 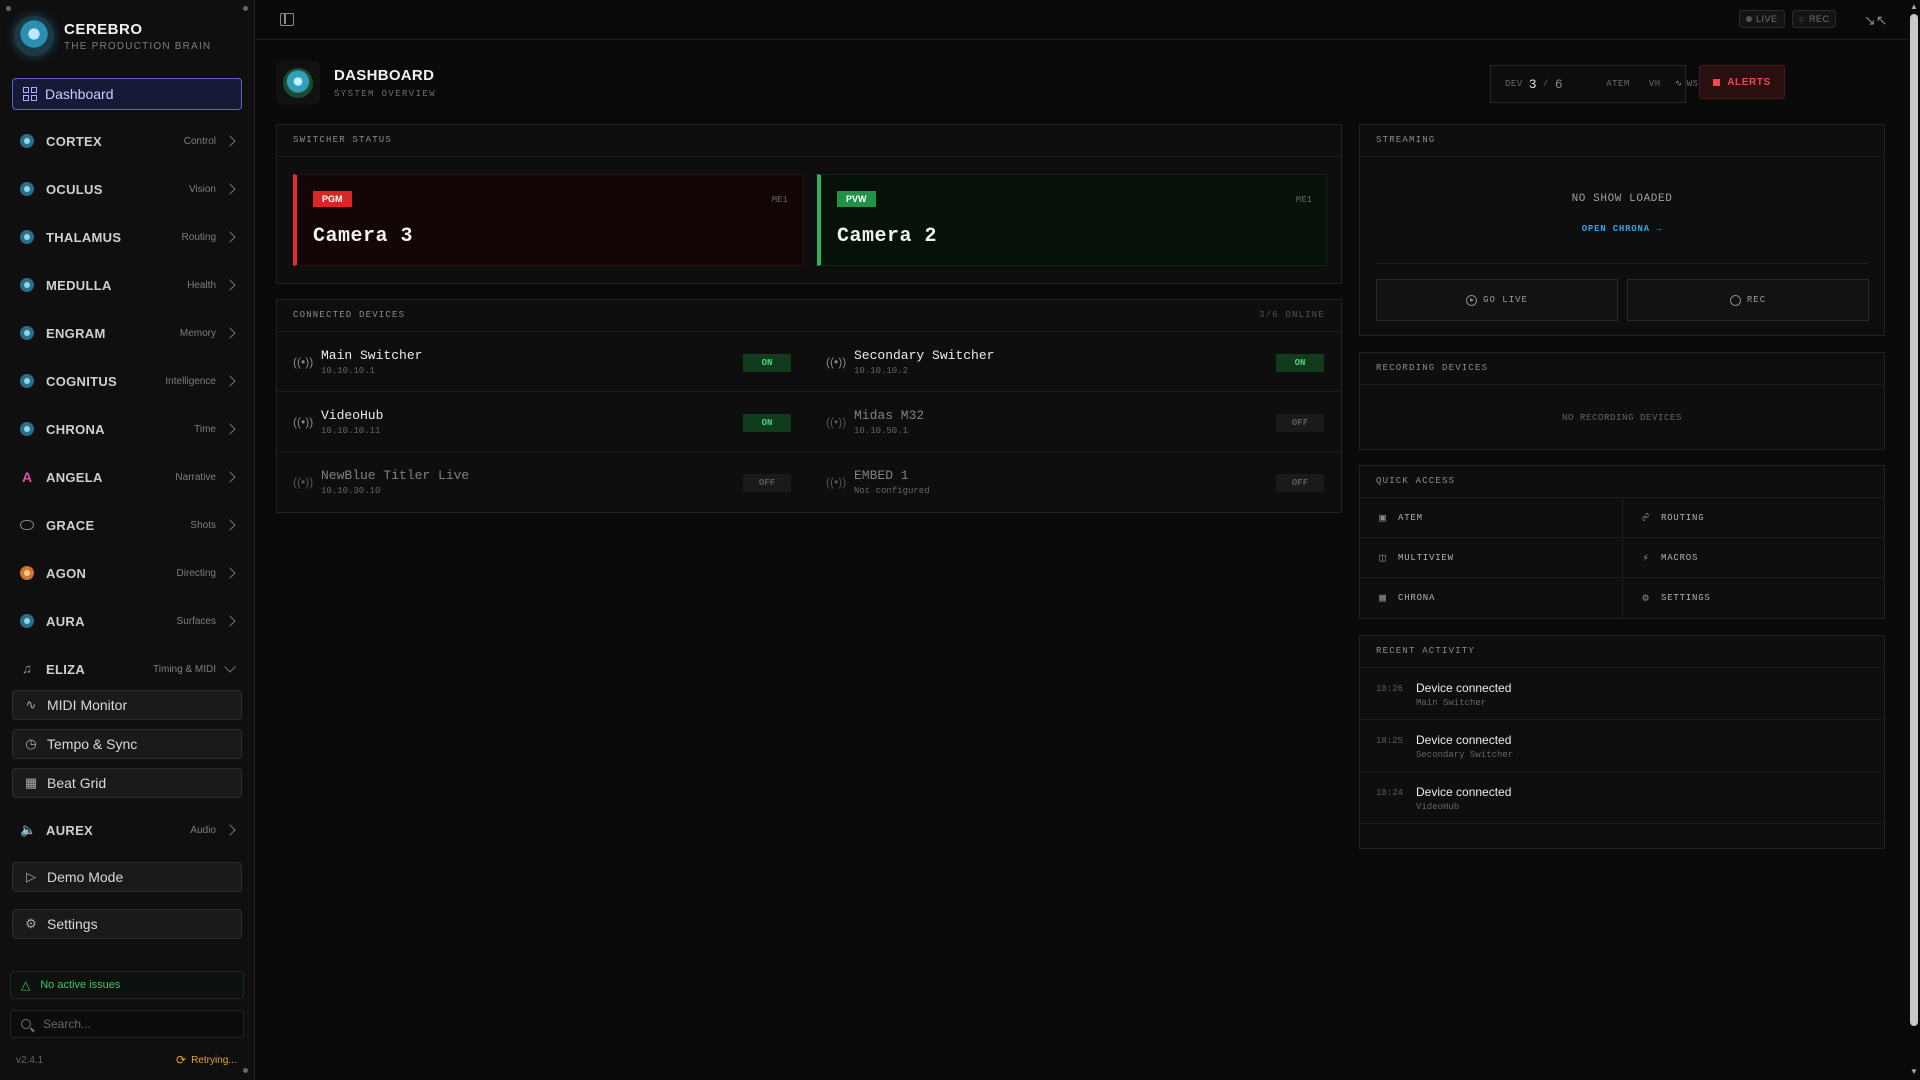 What do you see at coordinates (1754, 558) in the screenshot?
I see `quick-macros: ⚡ MACROS` at bounding box center [1754, 558].